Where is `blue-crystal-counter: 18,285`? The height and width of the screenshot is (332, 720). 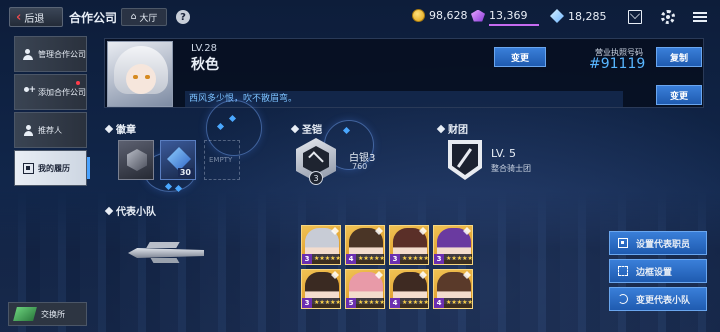 blue-crystal-counter: 18,285 is located at coordinates (578, 16).